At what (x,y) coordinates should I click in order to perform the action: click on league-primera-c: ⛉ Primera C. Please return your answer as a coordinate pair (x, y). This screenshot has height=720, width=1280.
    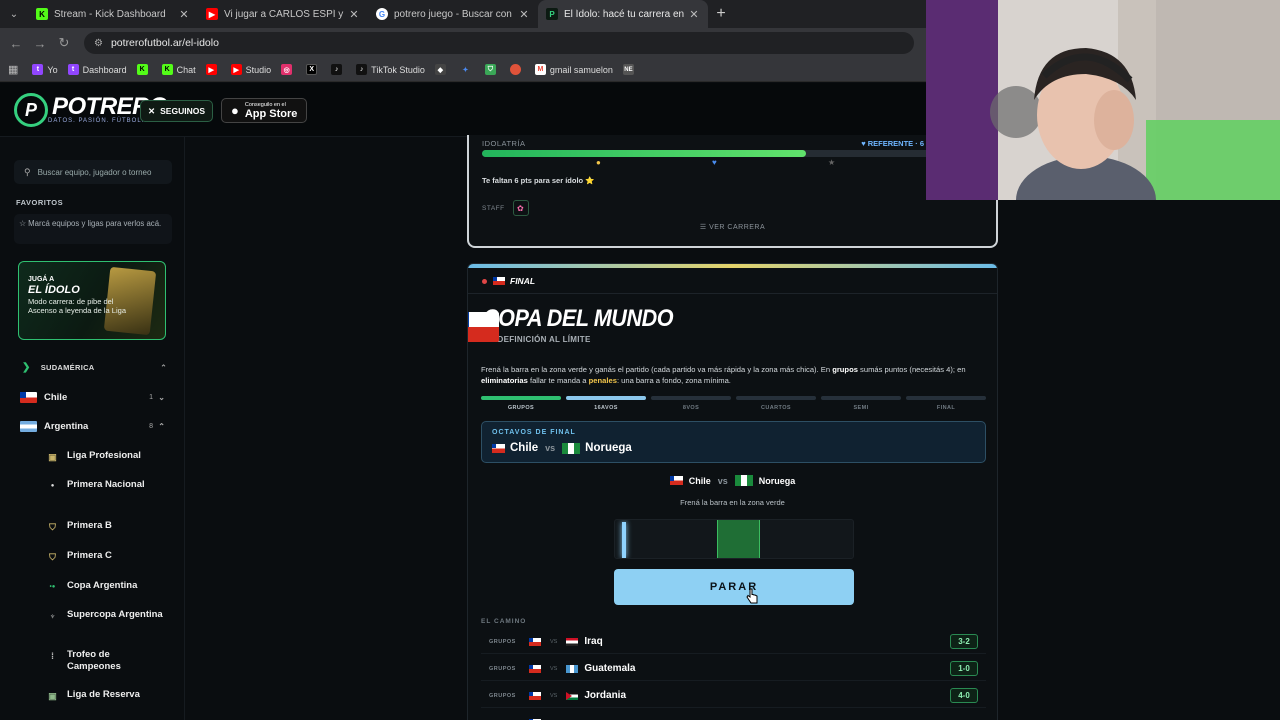
    Looking at the image, I should click on (106, 556).